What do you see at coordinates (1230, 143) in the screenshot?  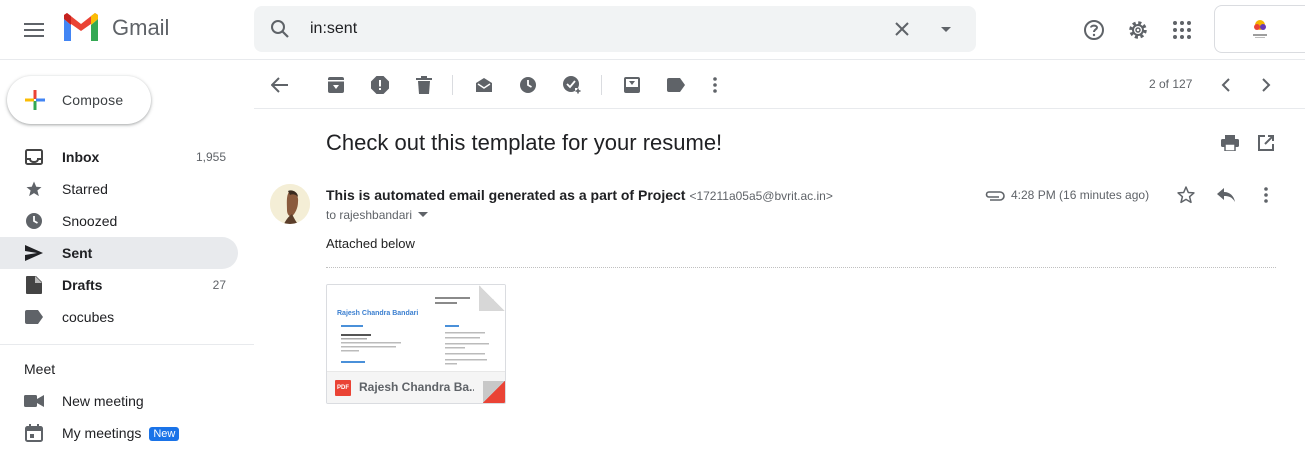 I see `print-icon` at bounding box center [1230, 143].